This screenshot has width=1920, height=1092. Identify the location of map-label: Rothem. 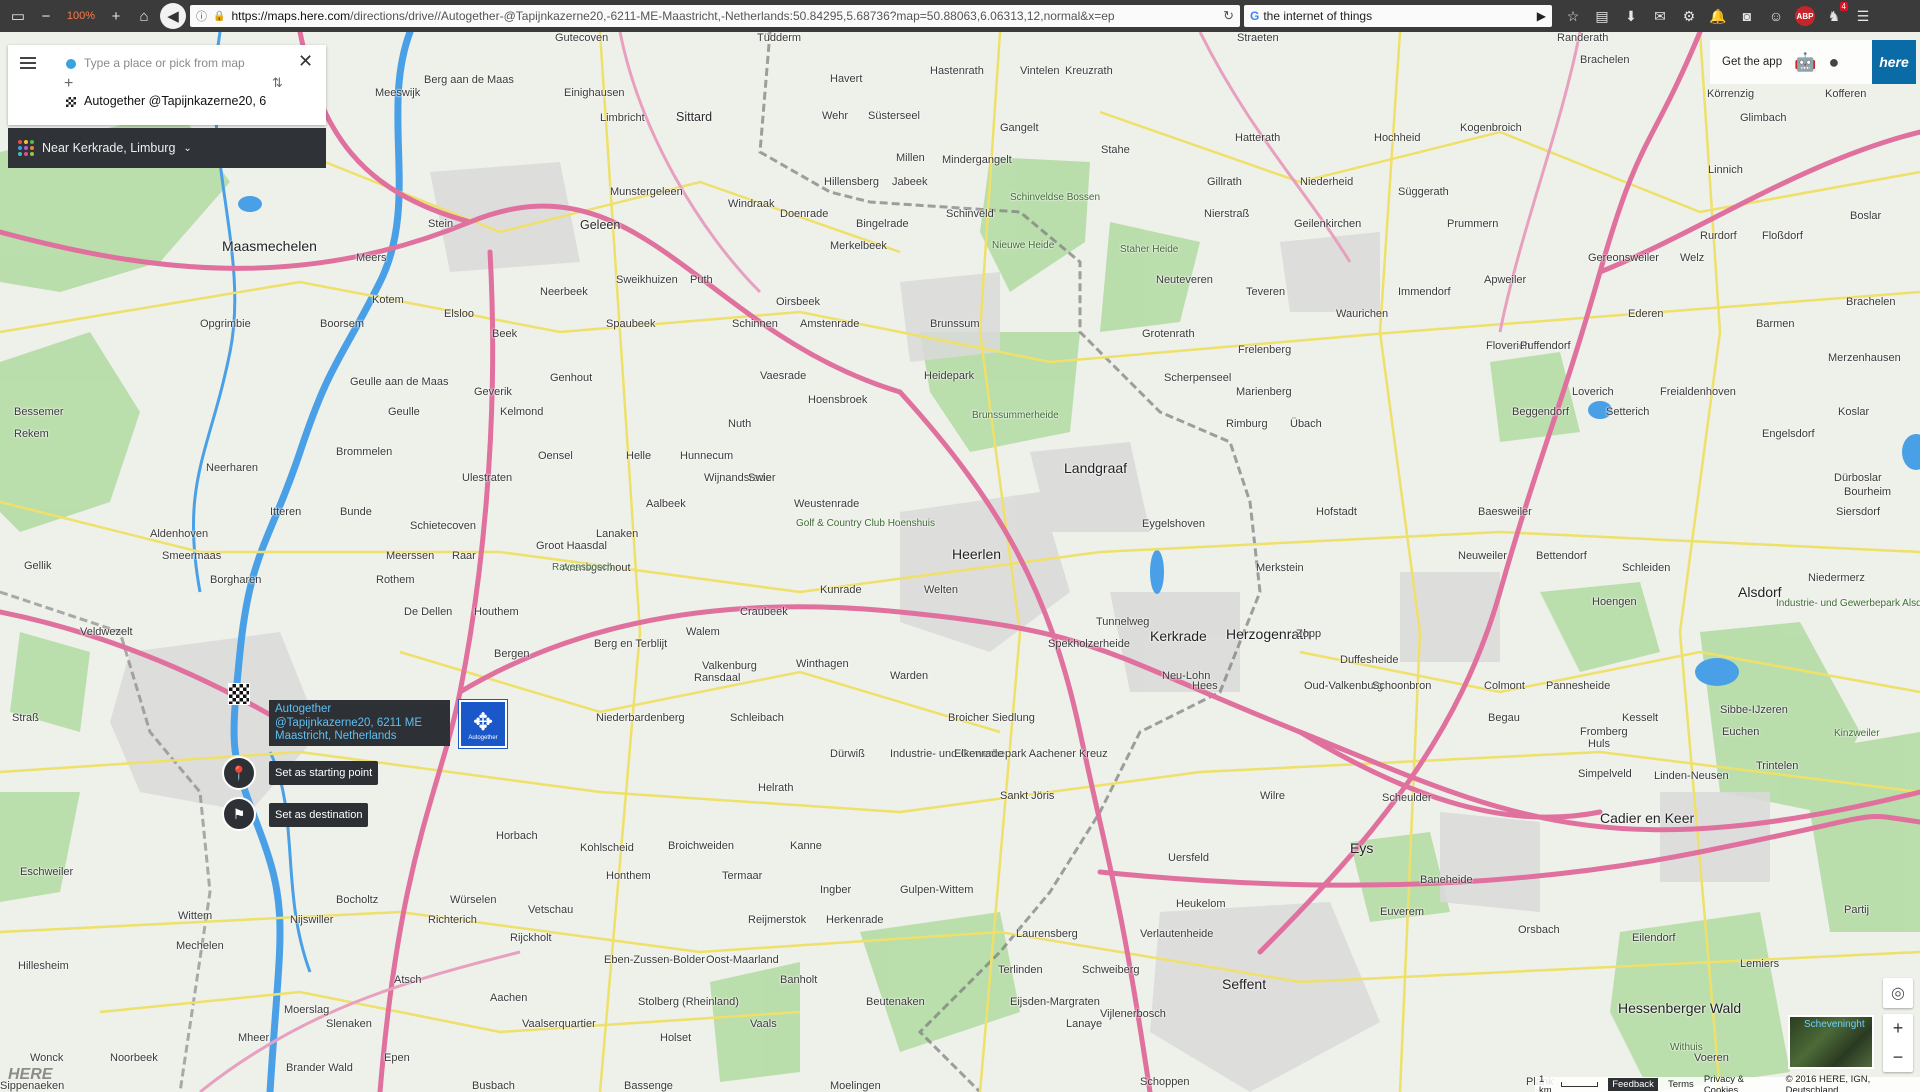
(395, 580).